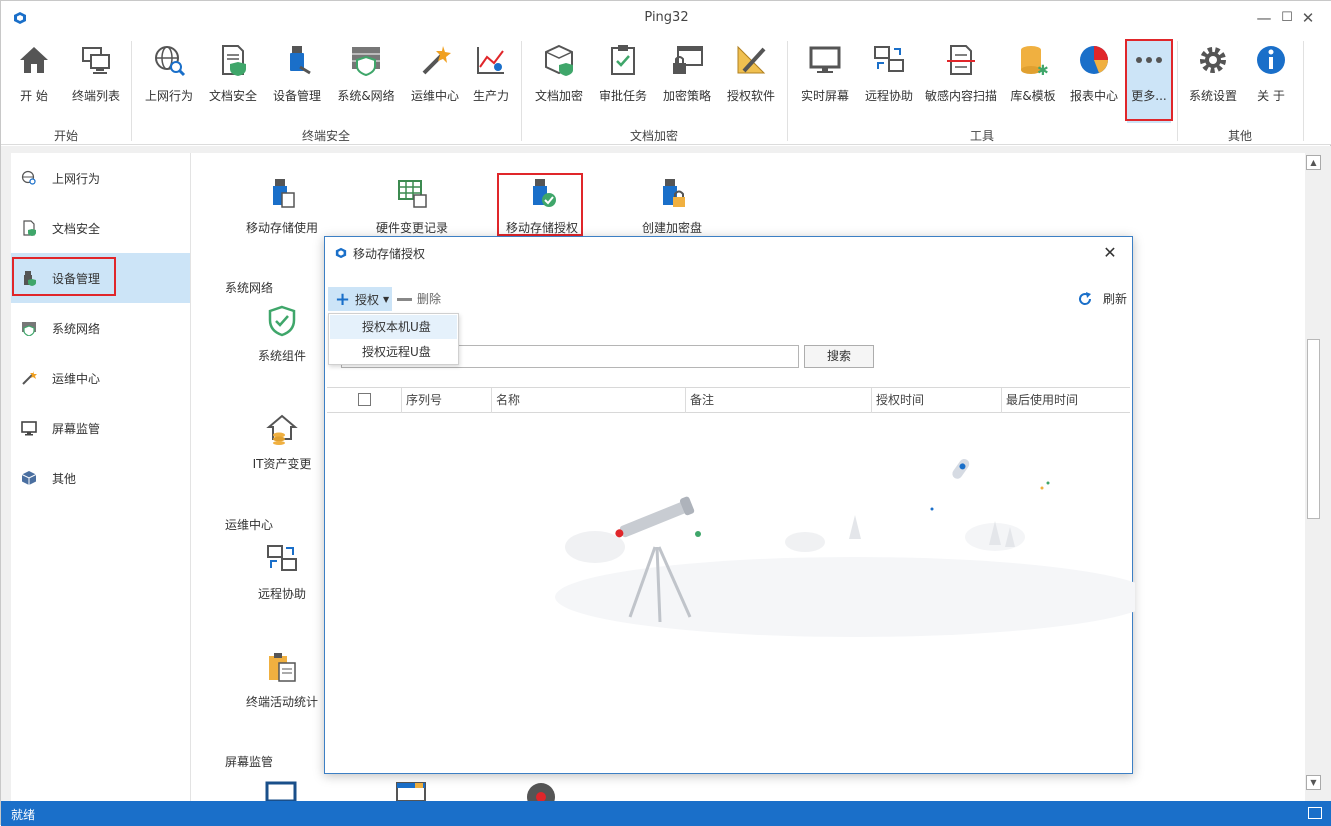  What do you see at coordinates (1094, 60) in the screenshot?
I see `pie-chart-icon` at bounding box center [1094, 60].